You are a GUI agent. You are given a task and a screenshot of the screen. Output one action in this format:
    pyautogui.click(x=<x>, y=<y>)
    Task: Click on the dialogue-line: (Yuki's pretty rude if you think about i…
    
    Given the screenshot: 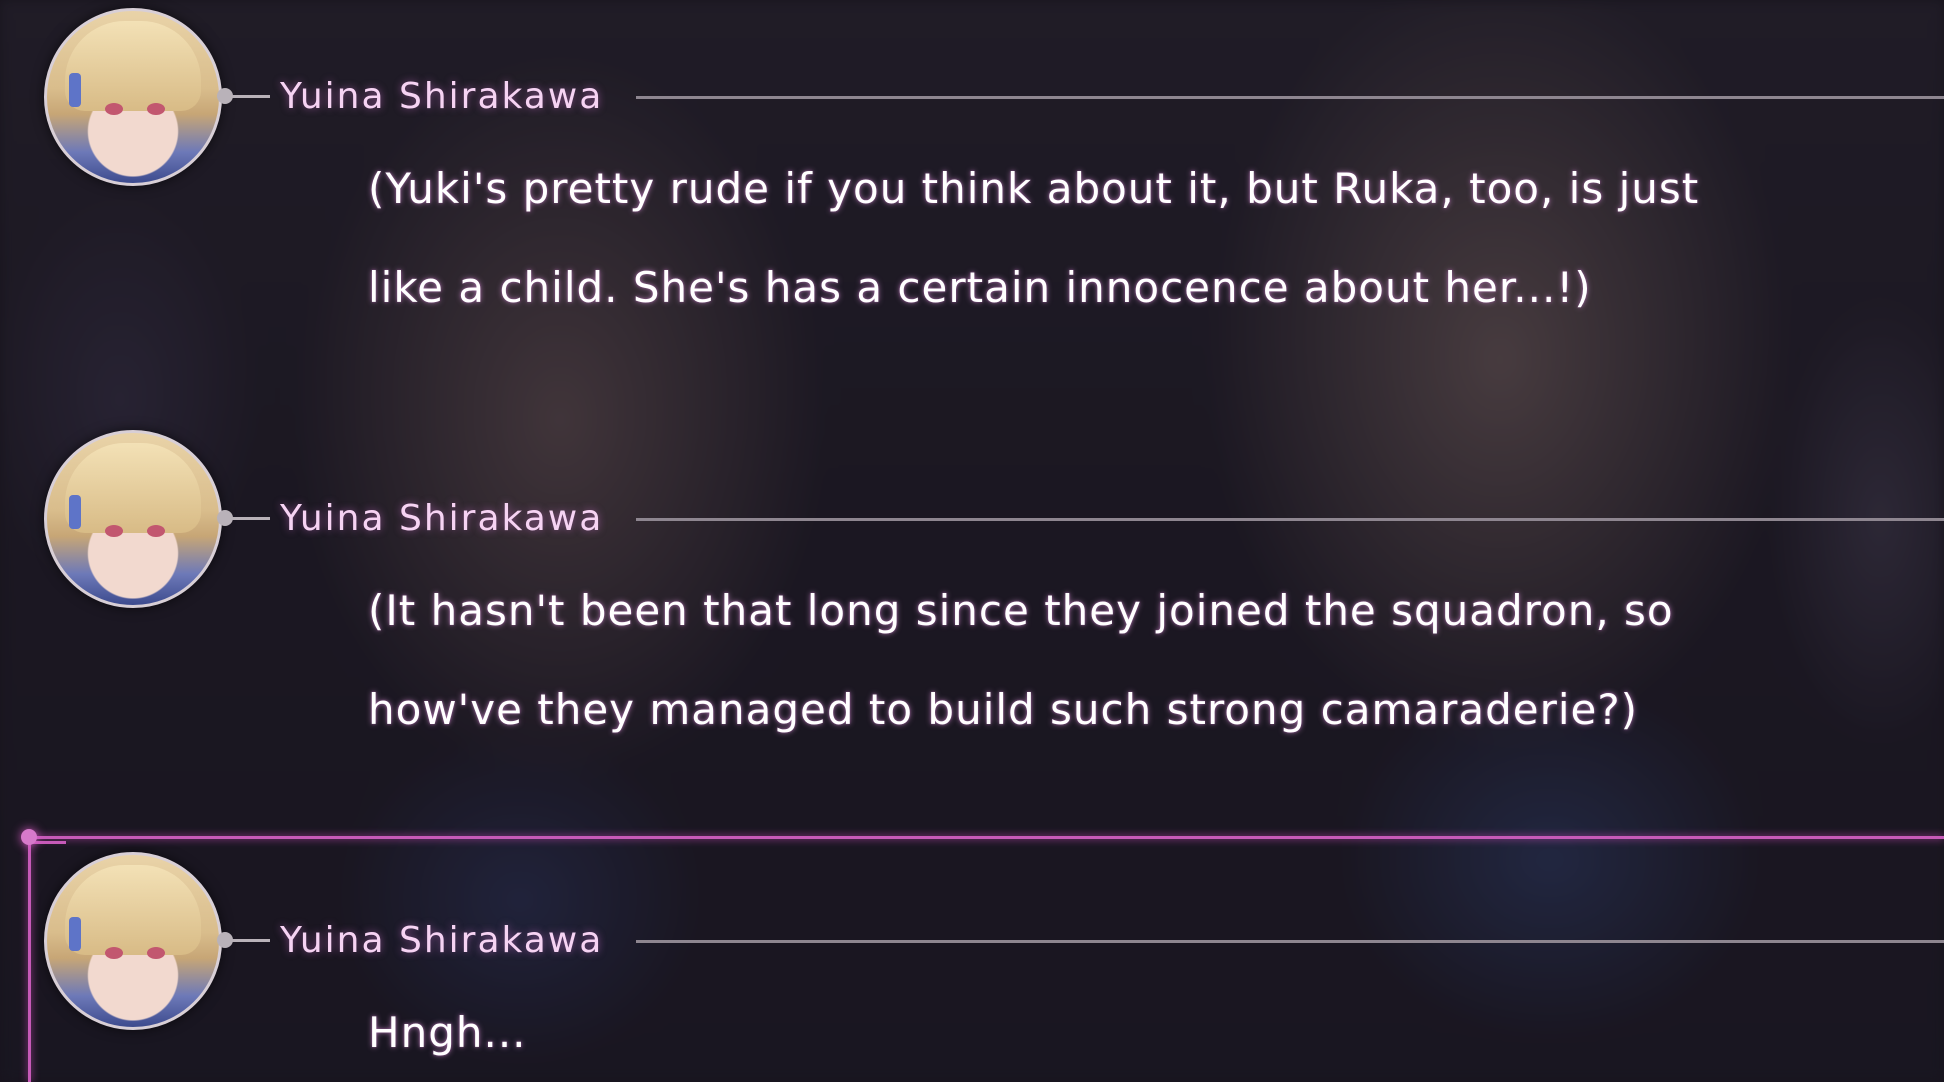 What is the action you would take?
    pyautogui.click(x=1034, y=188)
    